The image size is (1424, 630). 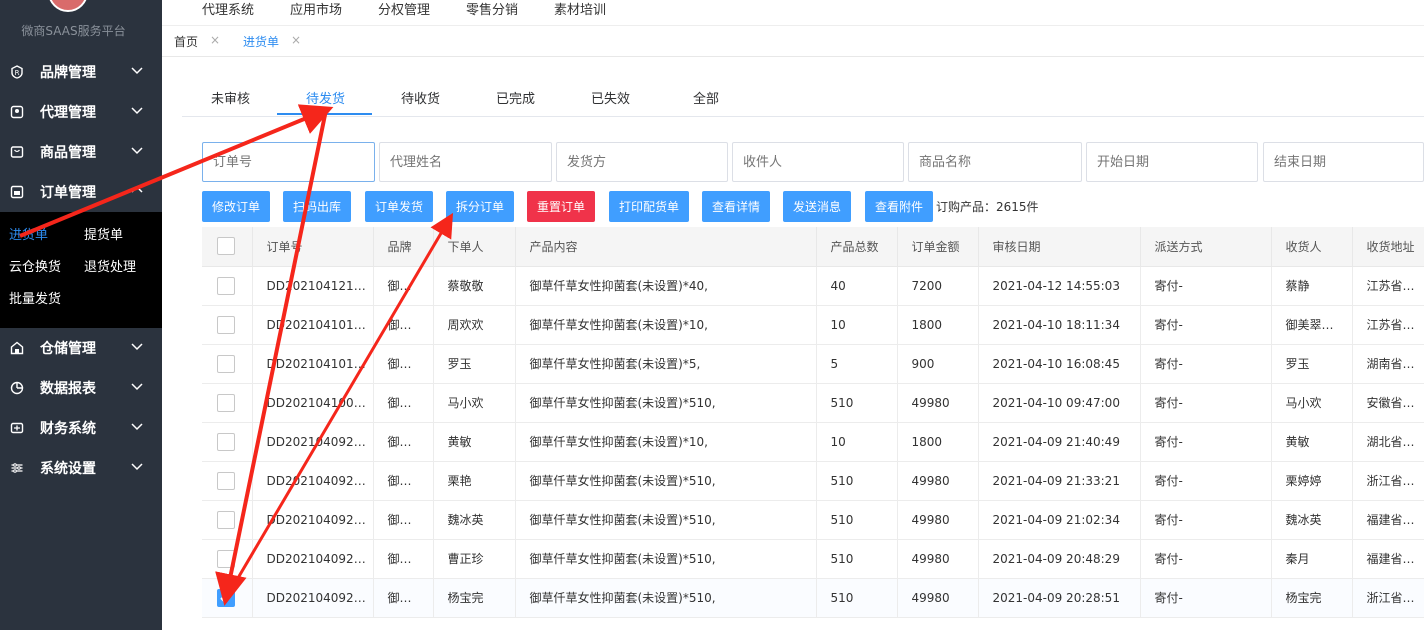 What do you see at coordinates (81, 388) in the screenshot?
I see `sidebar-item-reports: 数据报表` at bounding box center [81, 388].